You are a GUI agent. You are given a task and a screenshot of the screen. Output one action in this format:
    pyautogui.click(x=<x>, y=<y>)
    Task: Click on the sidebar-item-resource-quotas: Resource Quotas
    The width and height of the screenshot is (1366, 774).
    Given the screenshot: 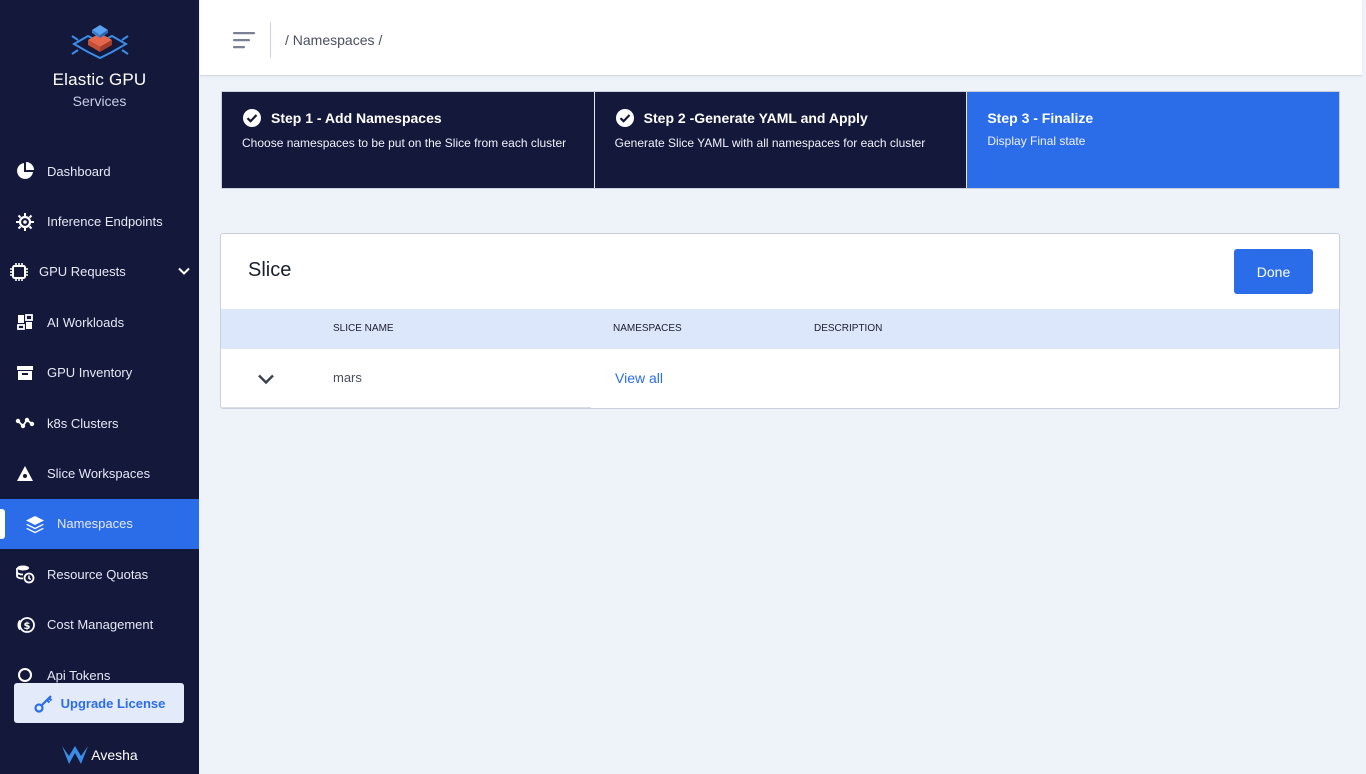 What is the action you would take?
    pyautogui.click(x=99, y=574)
    